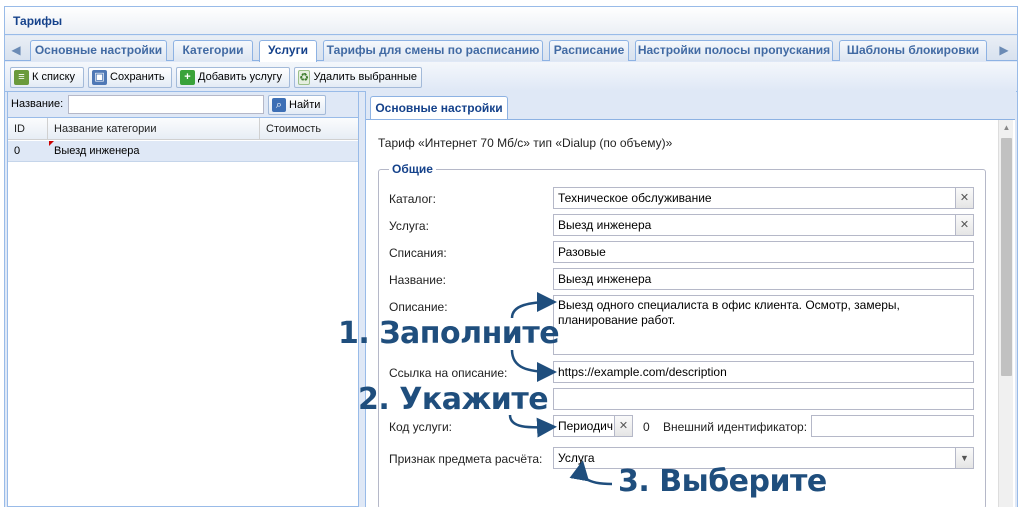  I want to click on fieldset-title: Общие, so click(412, 169).